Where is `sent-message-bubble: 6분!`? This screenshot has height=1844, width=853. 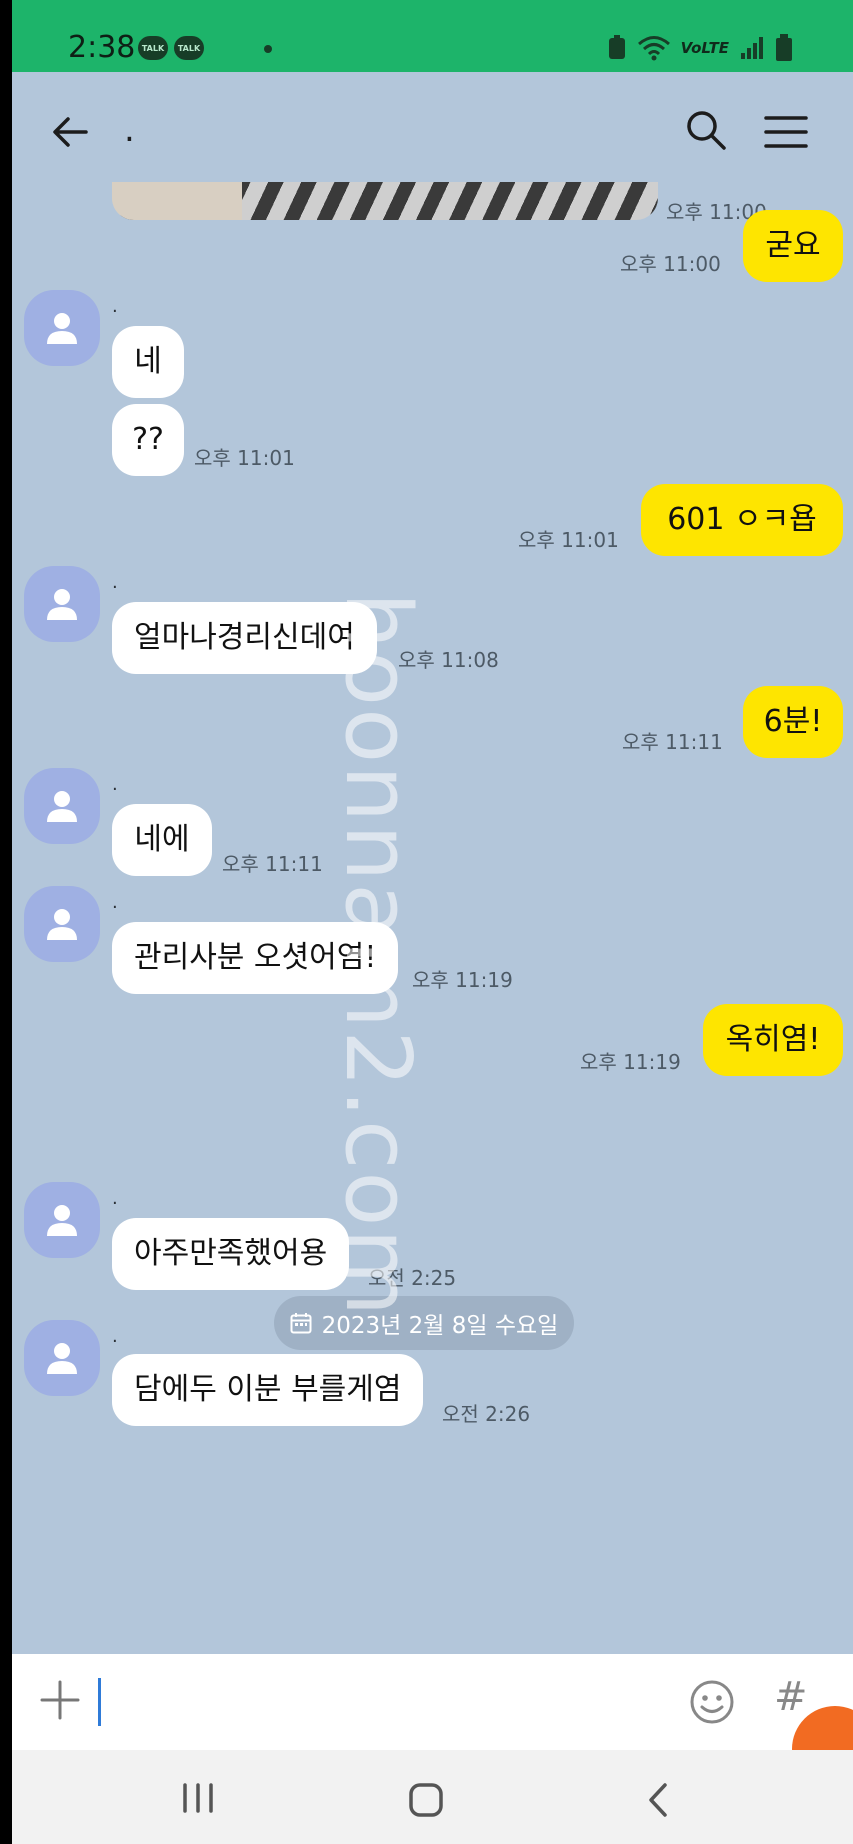 sent-message-bubble: 6분! is located at coordinates (793, 722).